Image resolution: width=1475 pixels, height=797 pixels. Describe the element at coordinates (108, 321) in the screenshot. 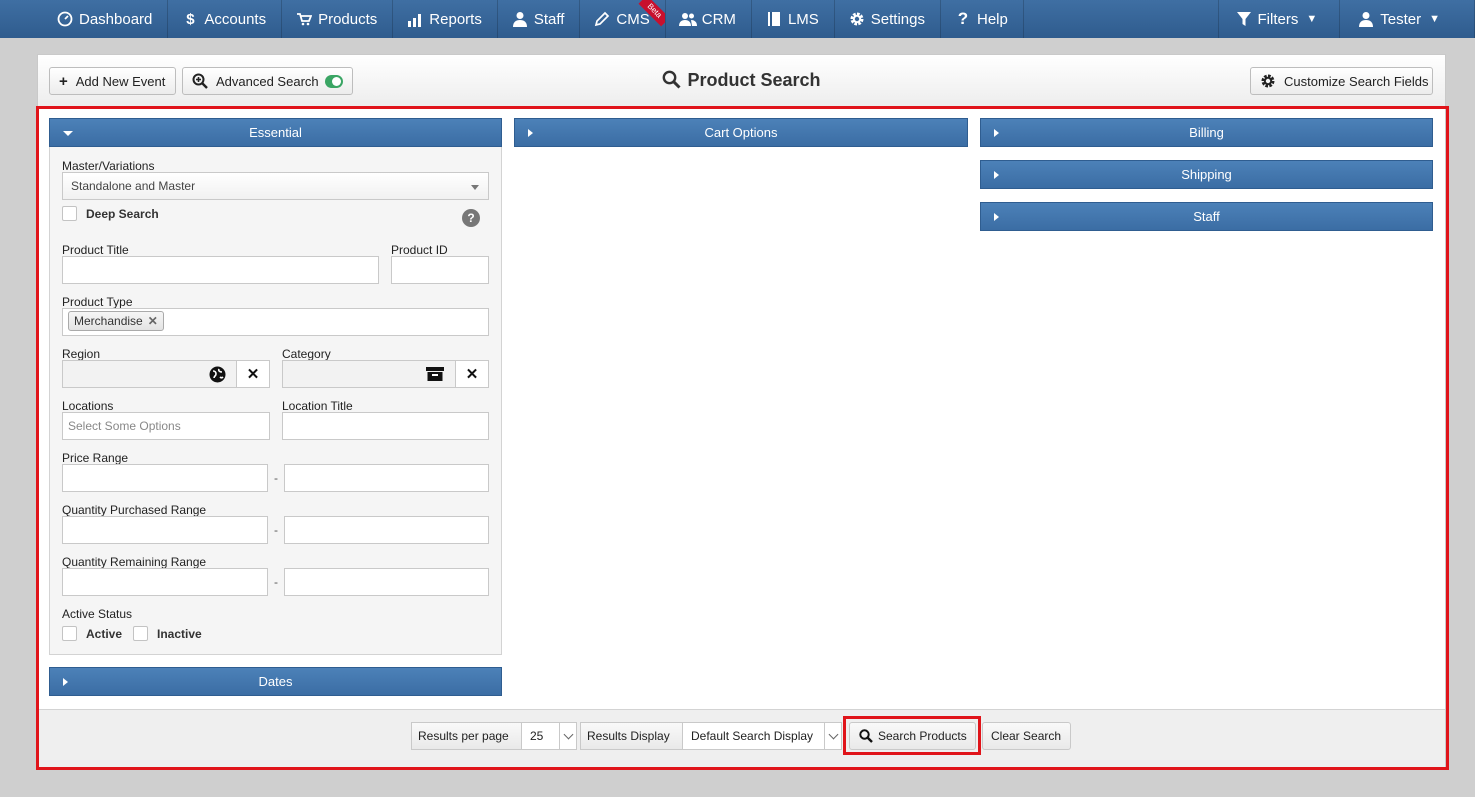

I see `product-type-tag-label: Merchandise` at that location.